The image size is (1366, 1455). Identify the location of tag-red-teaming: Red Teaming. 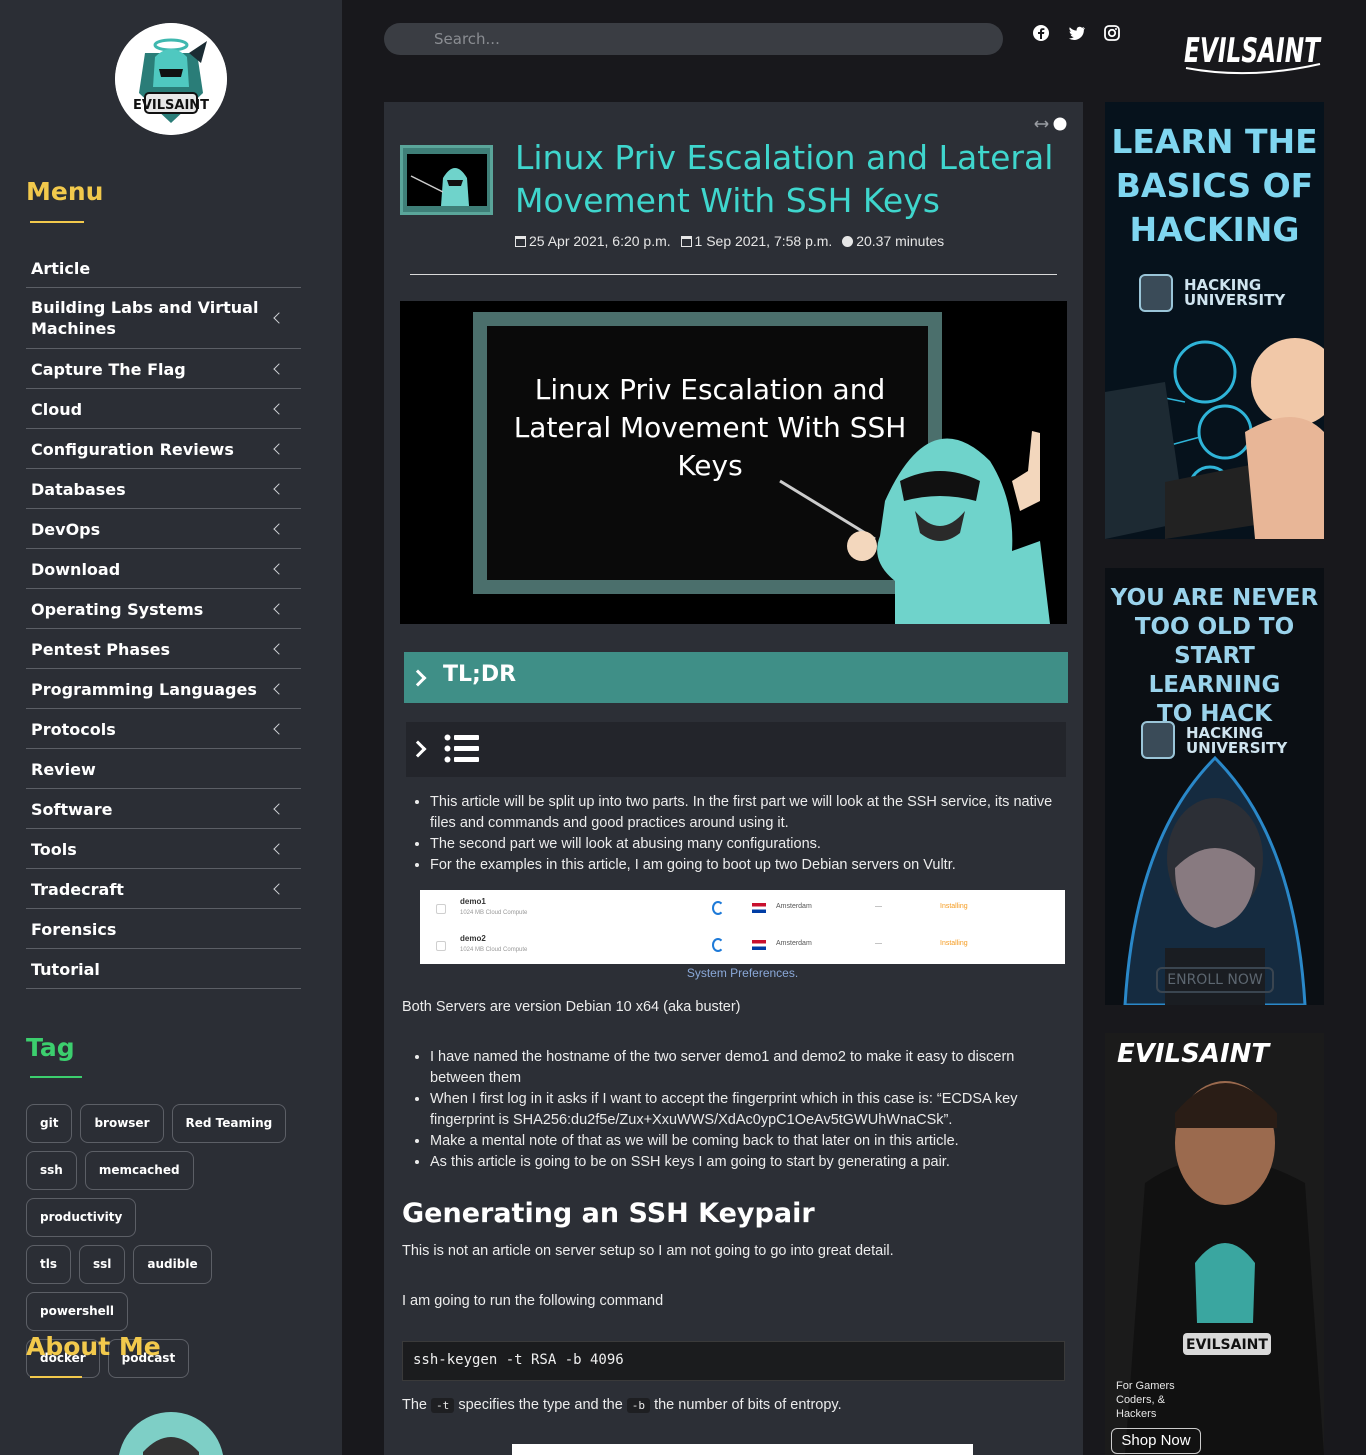
(229, 1123).